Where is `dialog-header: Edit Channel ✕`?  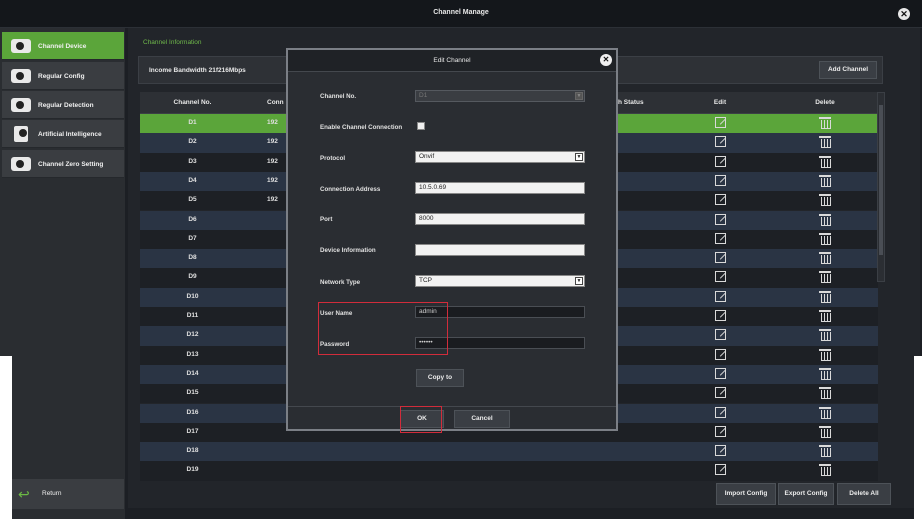 dialog-header: Edit Channel ✕ is located at coordinates (452, 61).